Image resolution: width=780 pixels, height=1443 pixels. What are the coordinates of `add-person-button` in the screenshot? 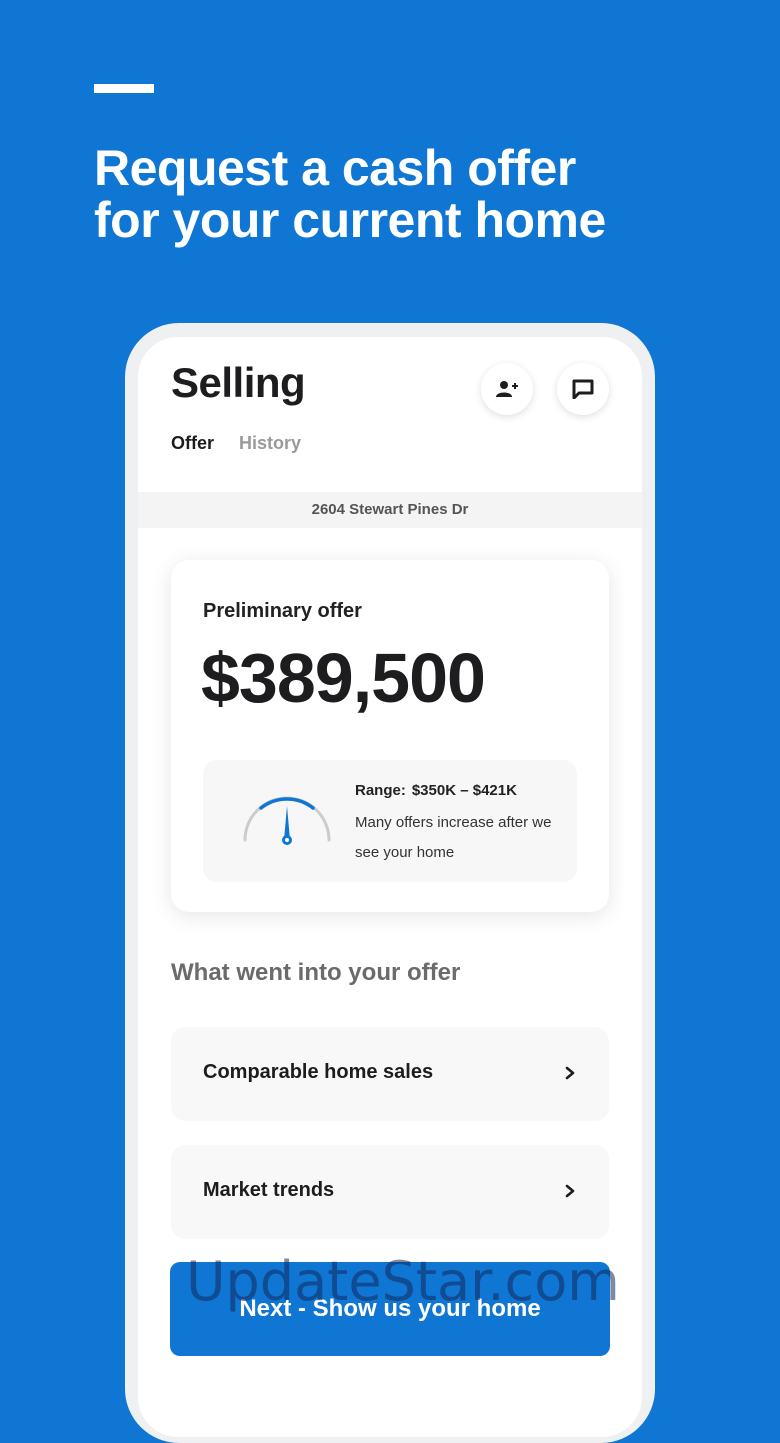 It's located at (507, 389).